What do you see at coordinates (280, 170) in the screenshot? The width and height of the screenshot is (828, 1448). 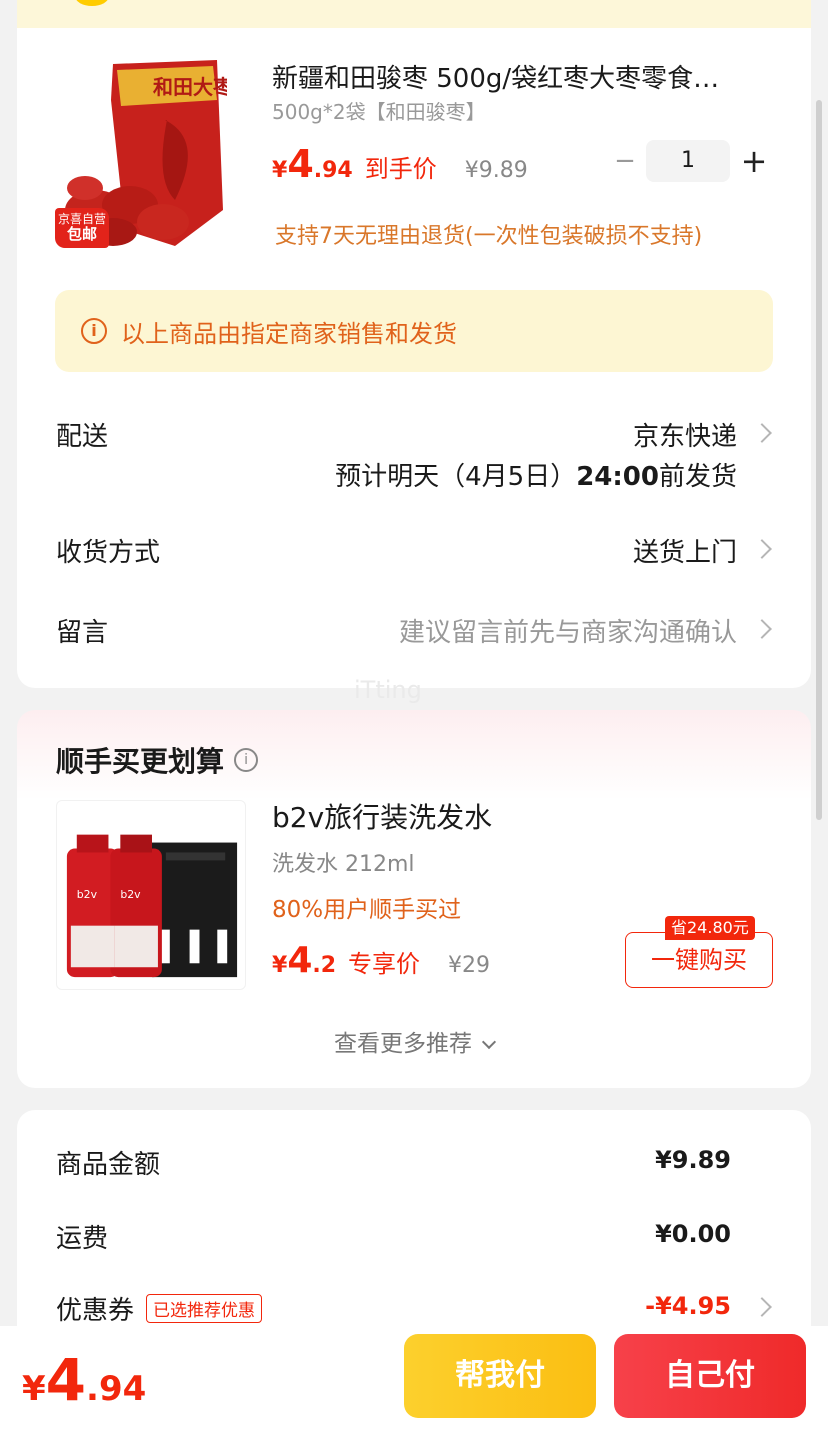 I see `price-currency: ¥` at bounding box center [280, 170].